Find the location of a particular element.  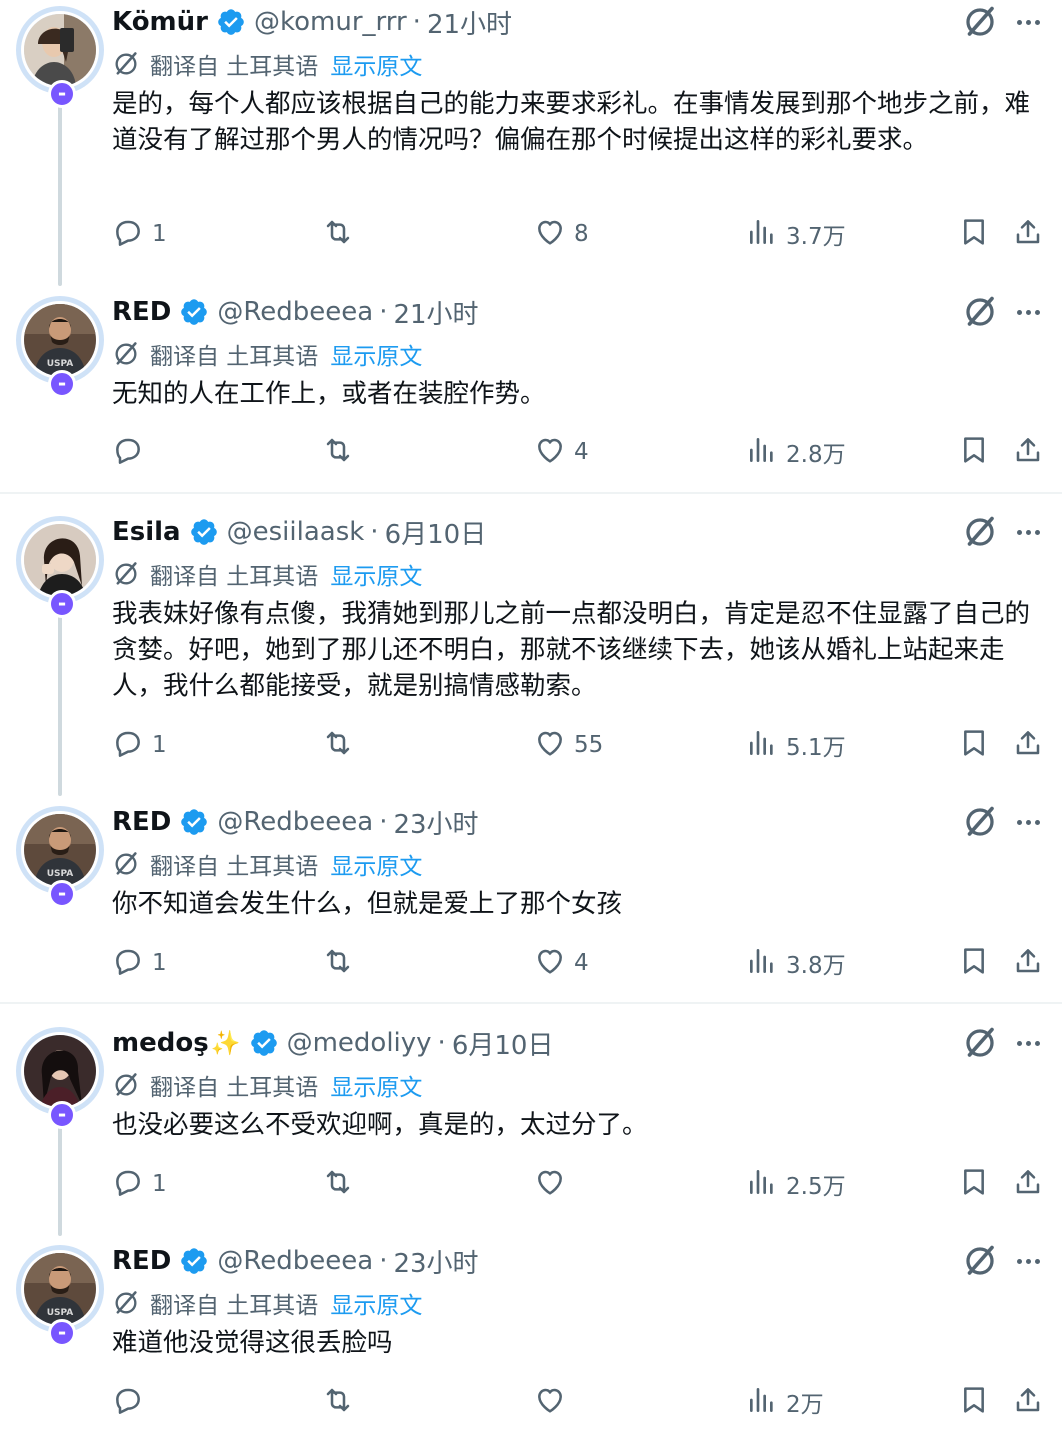

display-name: Esila is located at coordinates (146, 532).